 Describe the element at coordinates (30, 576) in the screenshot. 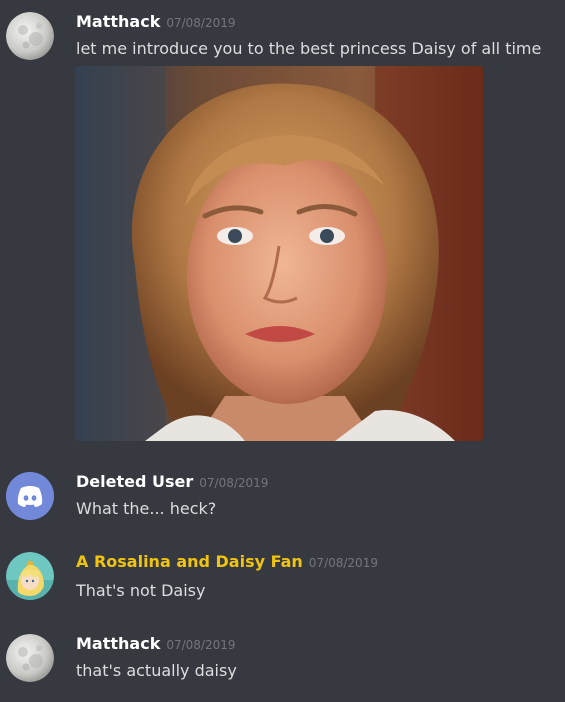

I see `rosalina-avatar-icon` at that location.